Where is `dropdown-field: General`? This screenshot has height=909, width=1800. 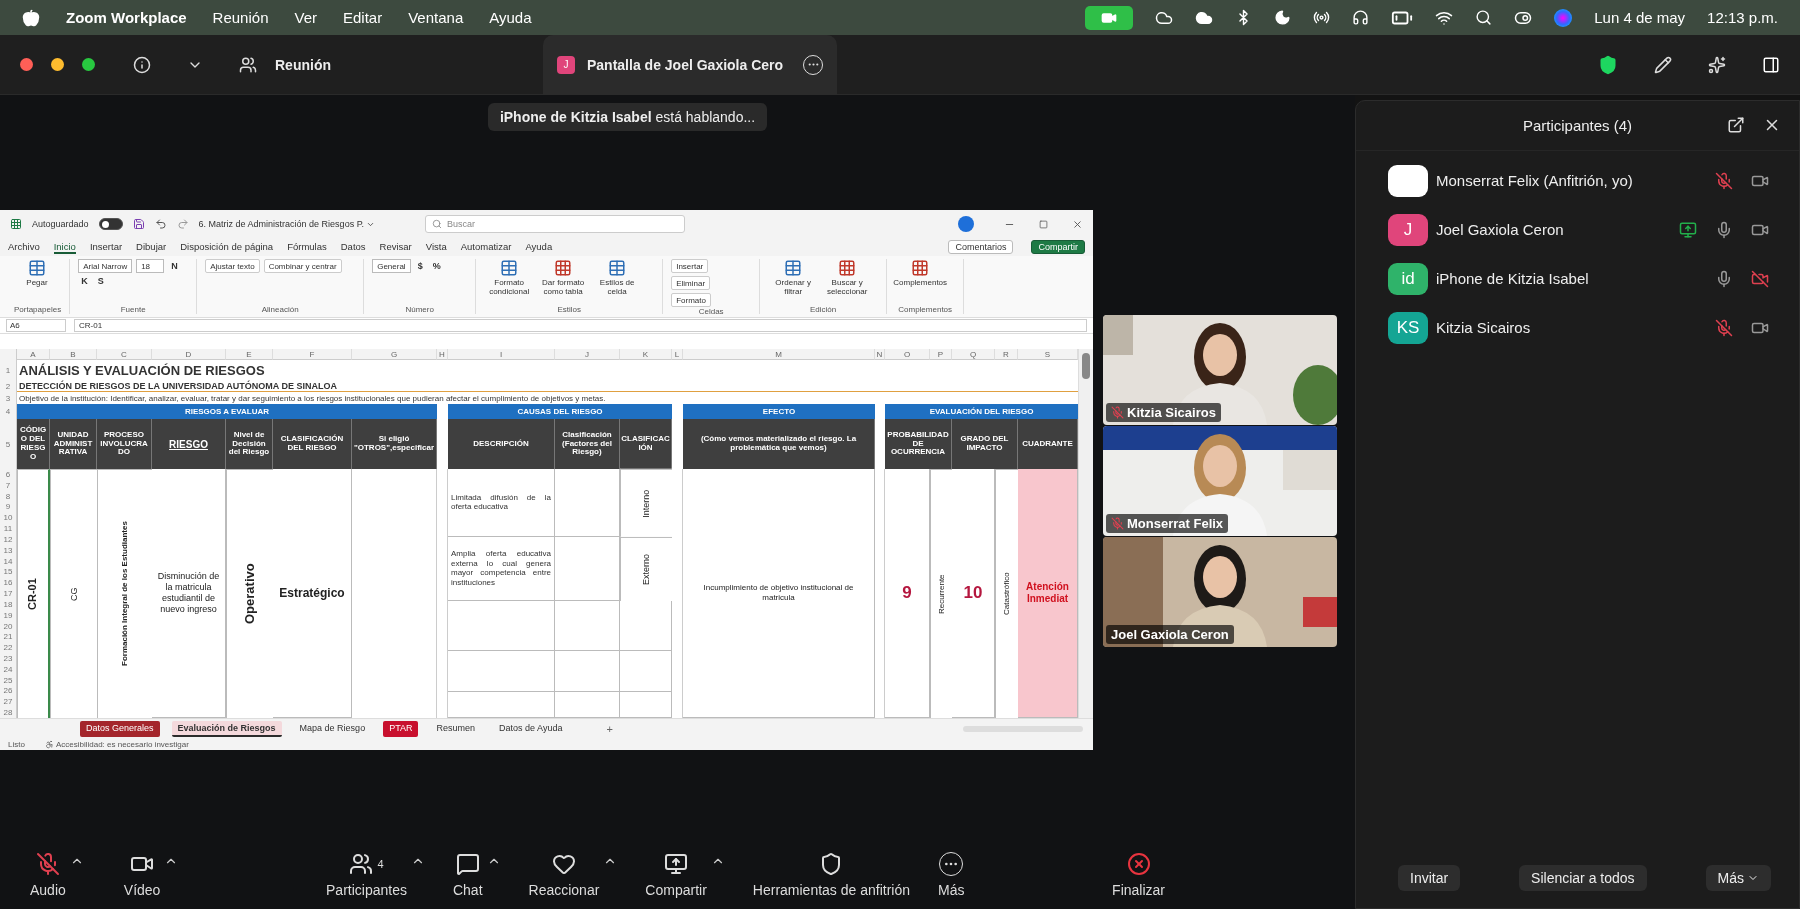
dropdown-field: General is located at coordinates (391, 266).